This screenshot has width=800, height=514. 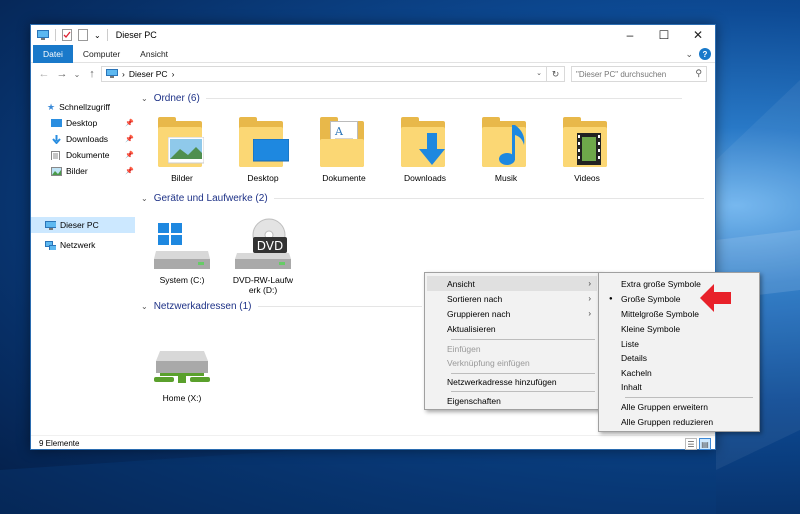 I want to click on menu-item-refresh: Aktualisieren, so click(x=512, y=328).